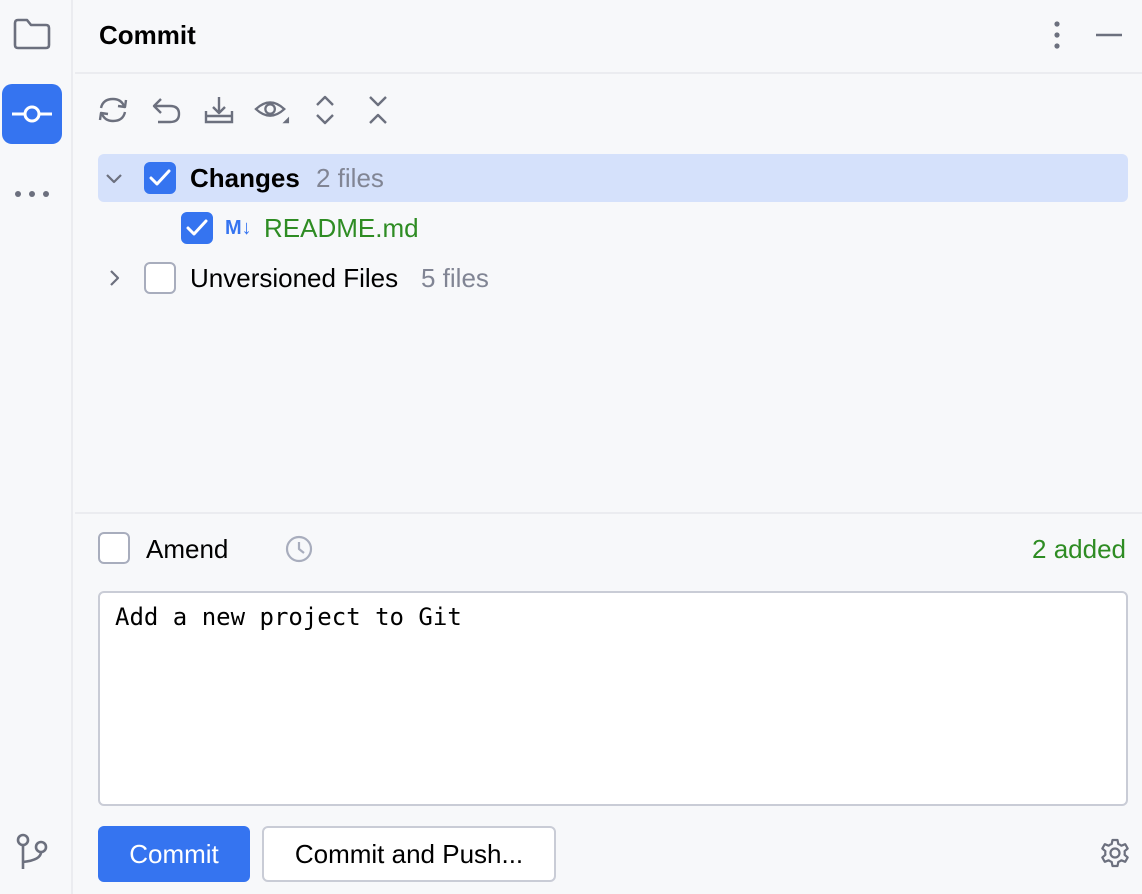 This screenshot has width=1142, height=894. I want to click on preview-button, so click(272, 110).